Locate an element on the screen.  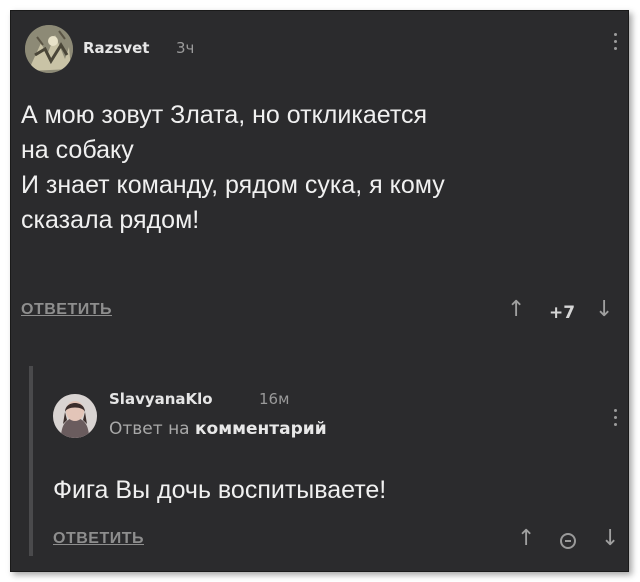
comment-text-line: сказала рядом! is located at coordinates (110, 220).